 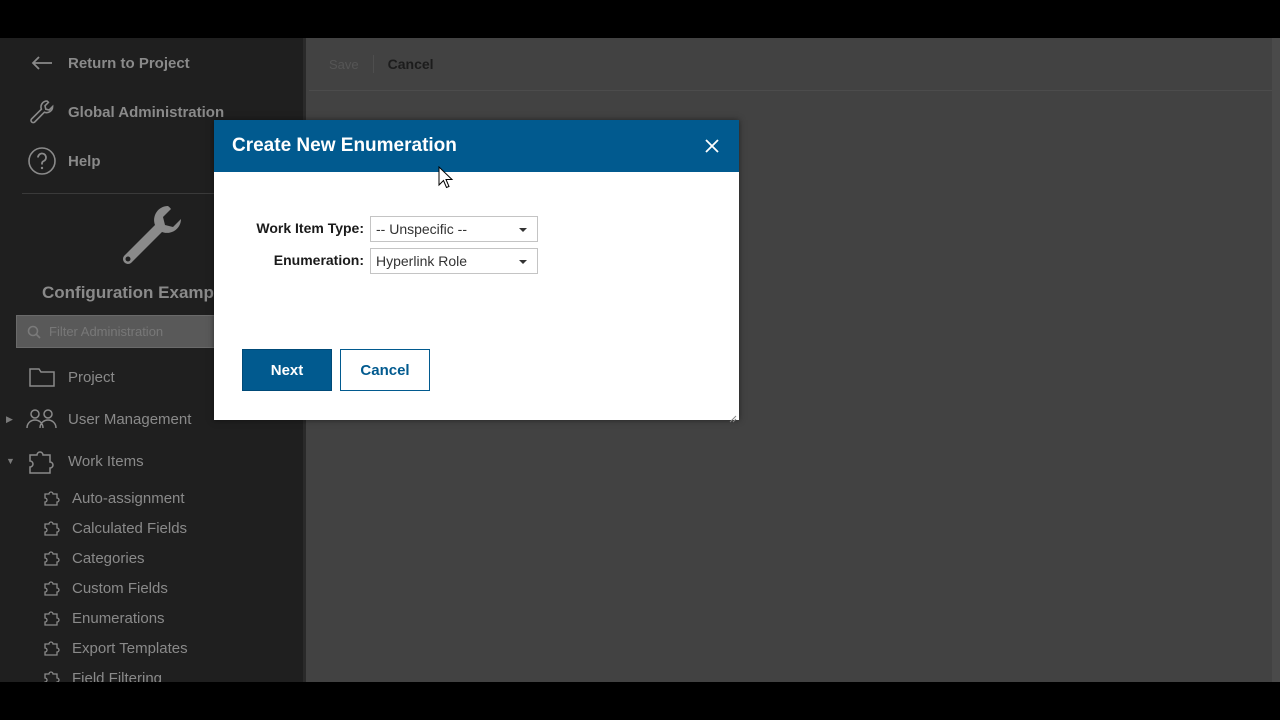 What do you see at coordinates (108, 558) in the screenshot?
I see `sidebar-item-label: Categories` at bounding box center [108, 558].